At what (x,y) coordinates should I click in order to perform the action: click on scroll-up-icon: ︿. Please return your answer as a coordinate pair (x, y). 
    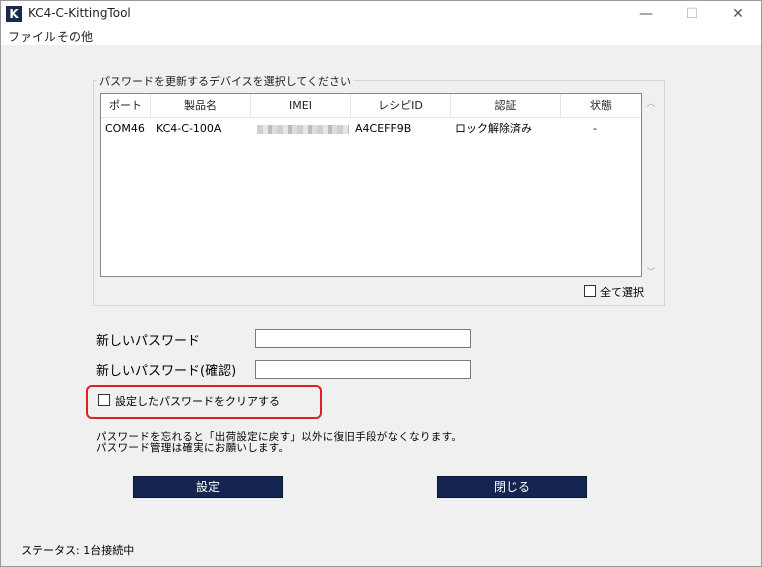
    Looking at the image, I should click on (651, 102).